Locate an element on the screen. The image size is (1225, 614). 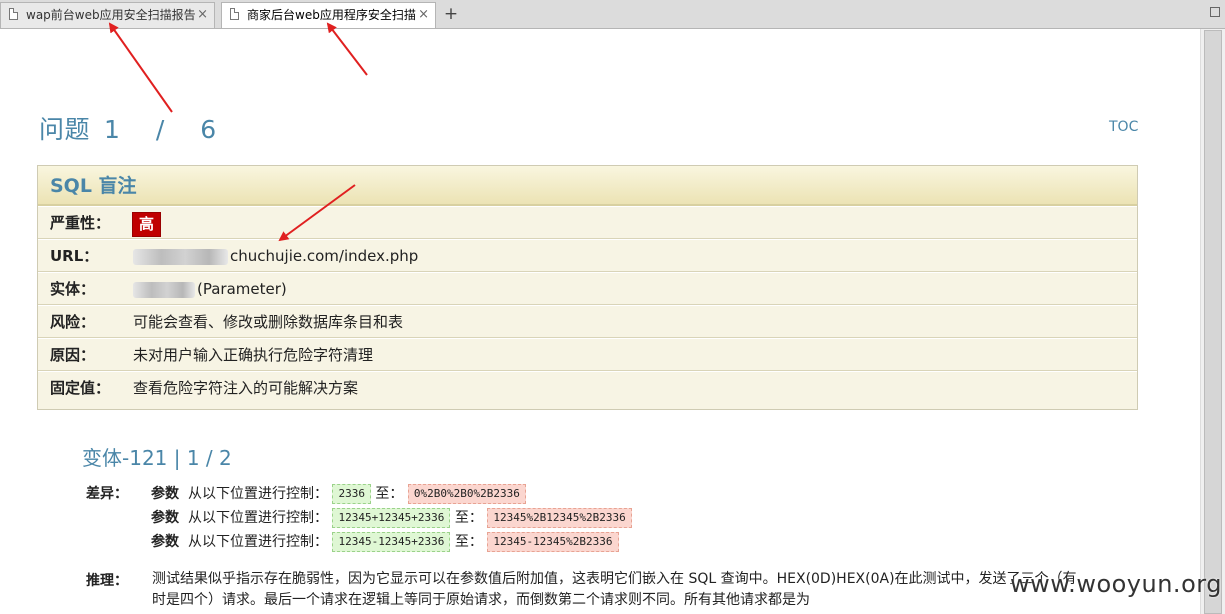
annotation-arrows is located at coordinates (238, 132).